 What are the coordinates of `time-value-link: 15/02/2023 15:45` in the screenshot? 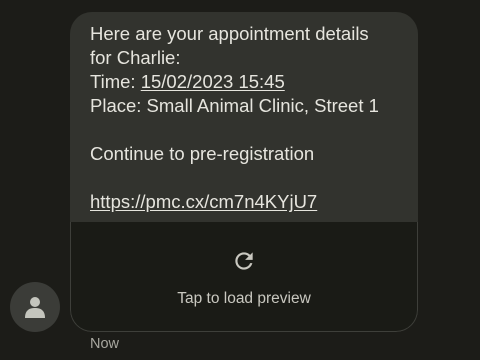 It's located at (213, 81).